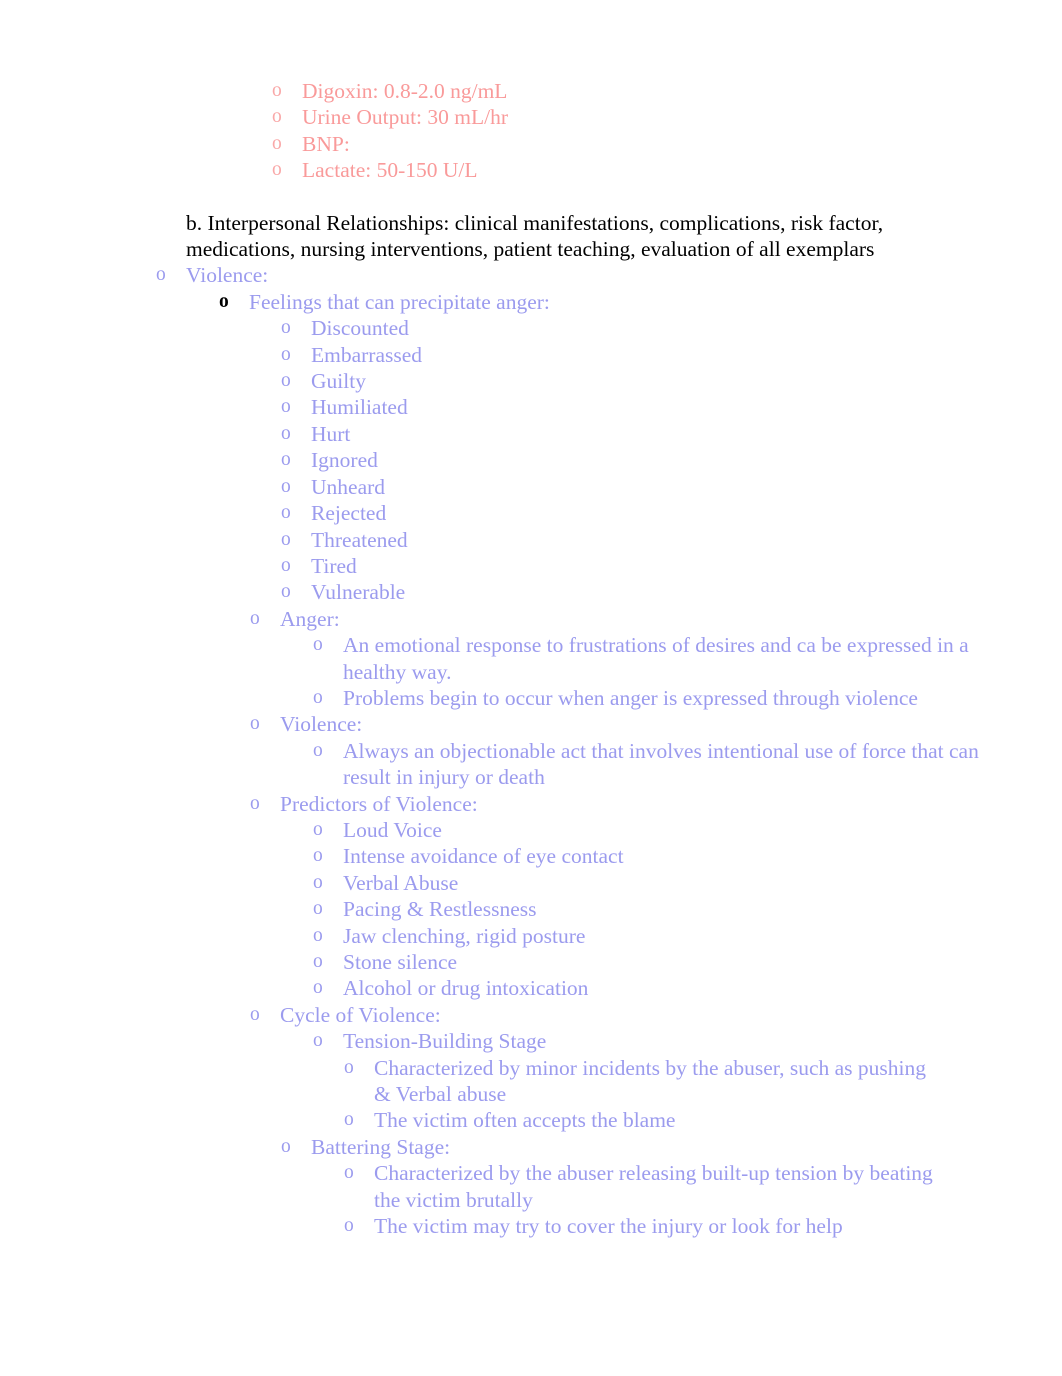 Image resolution: width=1062 pixels, height=1376 pixels. Describe the element at coordinates (656, 804) in the screenshot. I see `outline-heading-predictors: o Predictors of Violence:` at that location.